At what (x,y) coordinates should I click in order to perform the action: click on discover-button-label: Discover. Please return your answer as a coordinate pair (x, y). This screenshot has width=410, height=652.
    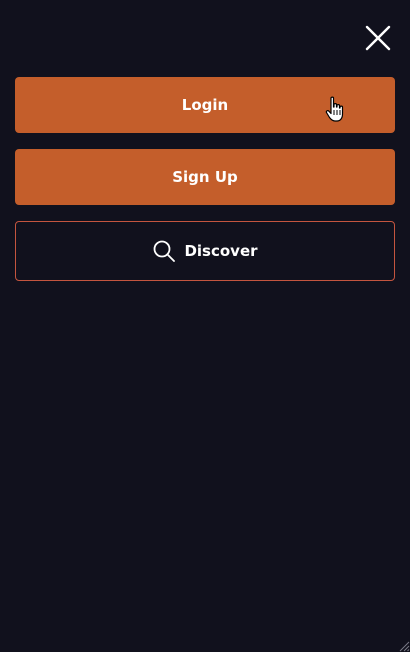
    Looking at the image, I should click on (221, 251).